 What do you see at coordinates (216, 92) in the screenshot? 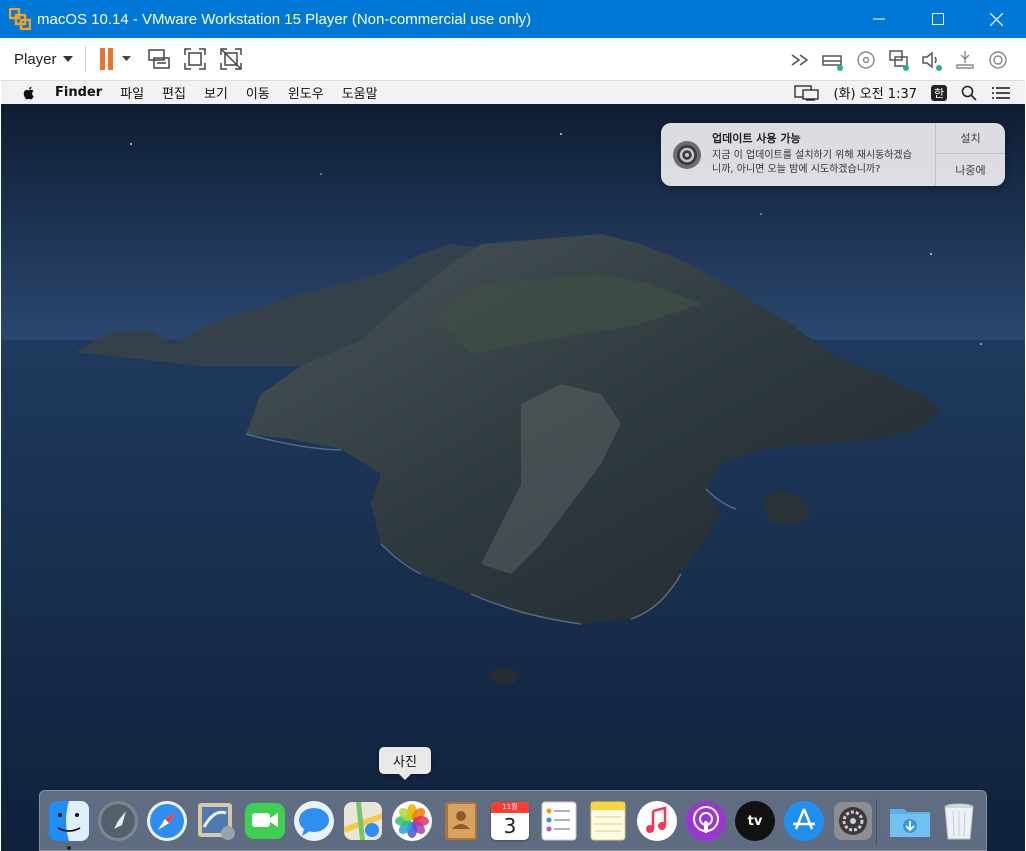
I see `menu-view: 보기` at bounding box center [216, 92].